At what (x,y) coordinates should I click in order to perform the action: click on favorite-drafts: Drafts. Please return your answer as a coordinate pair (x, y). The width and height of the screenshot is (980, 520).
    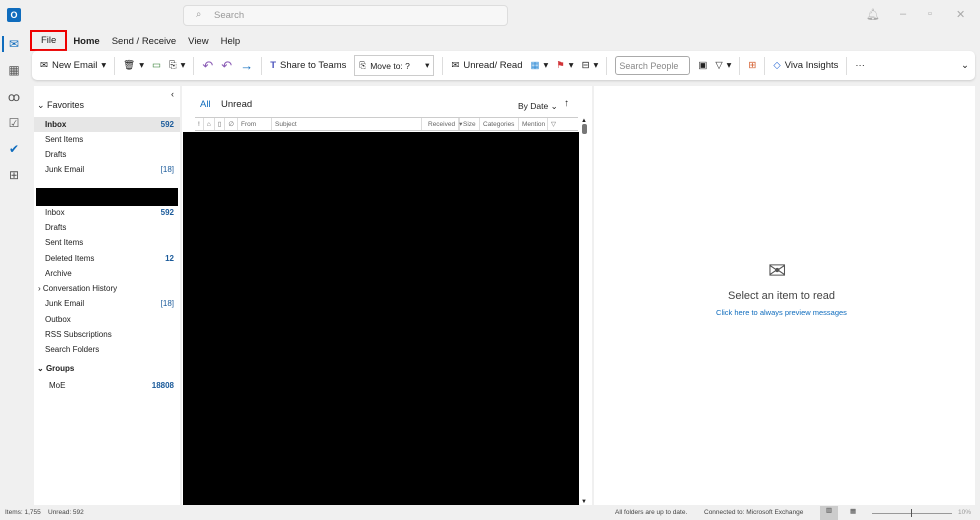
    Looking at the image, I should click on (109, 154).